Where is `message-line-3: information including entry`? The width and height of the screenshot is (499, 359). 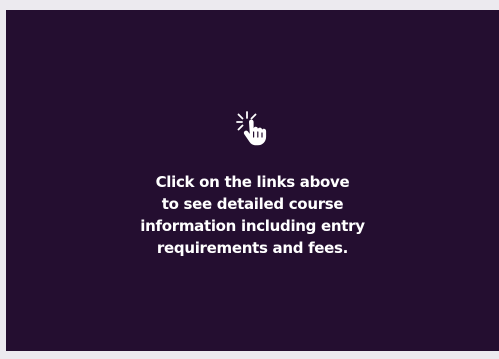
message-line-3: information including entry is located at coordinates (252, 226).